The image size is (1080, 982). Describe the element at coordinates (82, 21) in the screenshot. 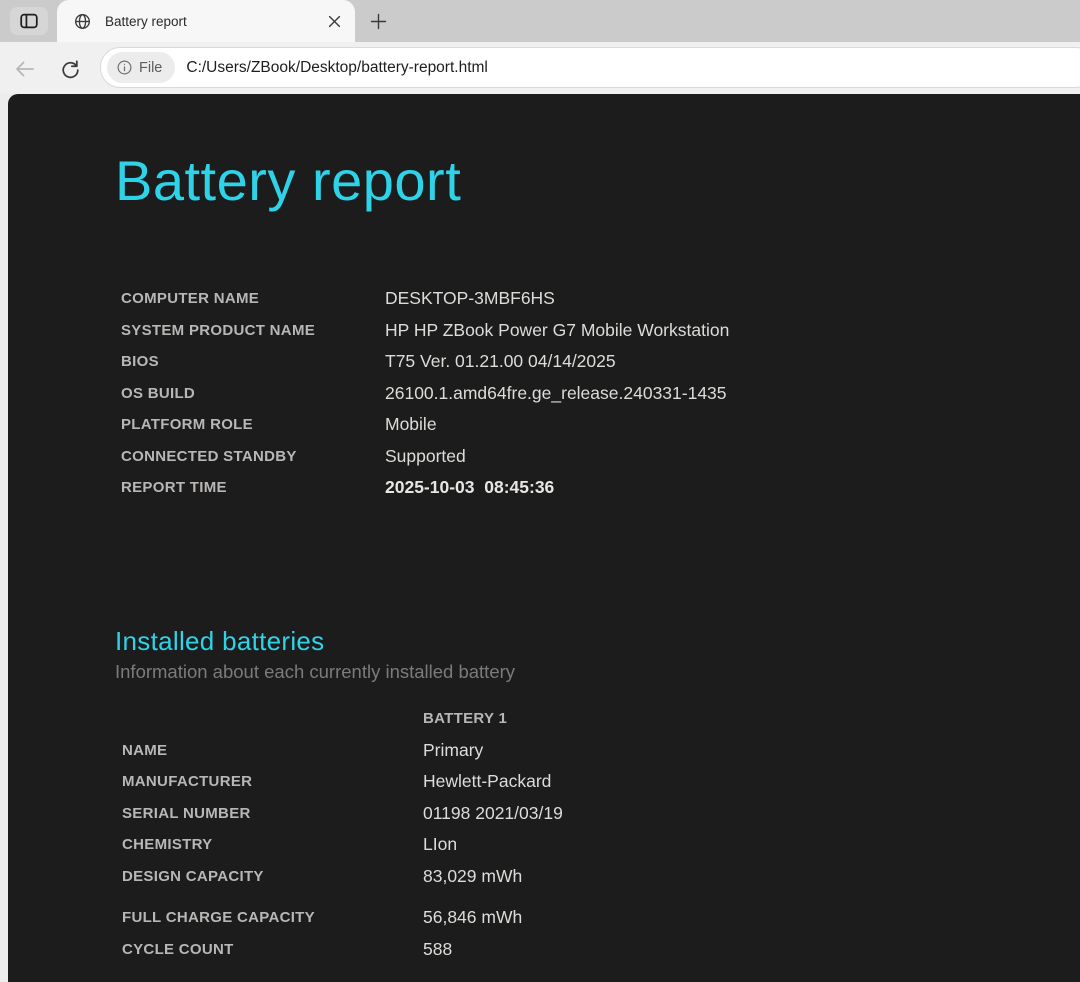

I see `globe-icon` at that location.